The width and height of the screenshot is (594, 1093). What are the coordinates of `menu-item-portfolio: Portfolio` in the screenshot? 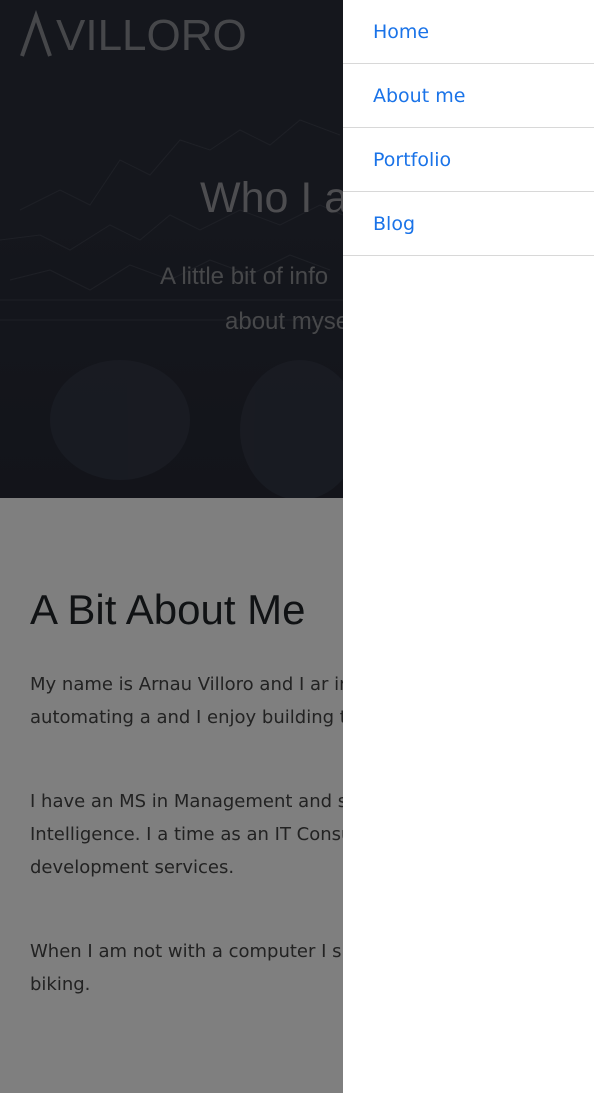 It's located at (468, 160).